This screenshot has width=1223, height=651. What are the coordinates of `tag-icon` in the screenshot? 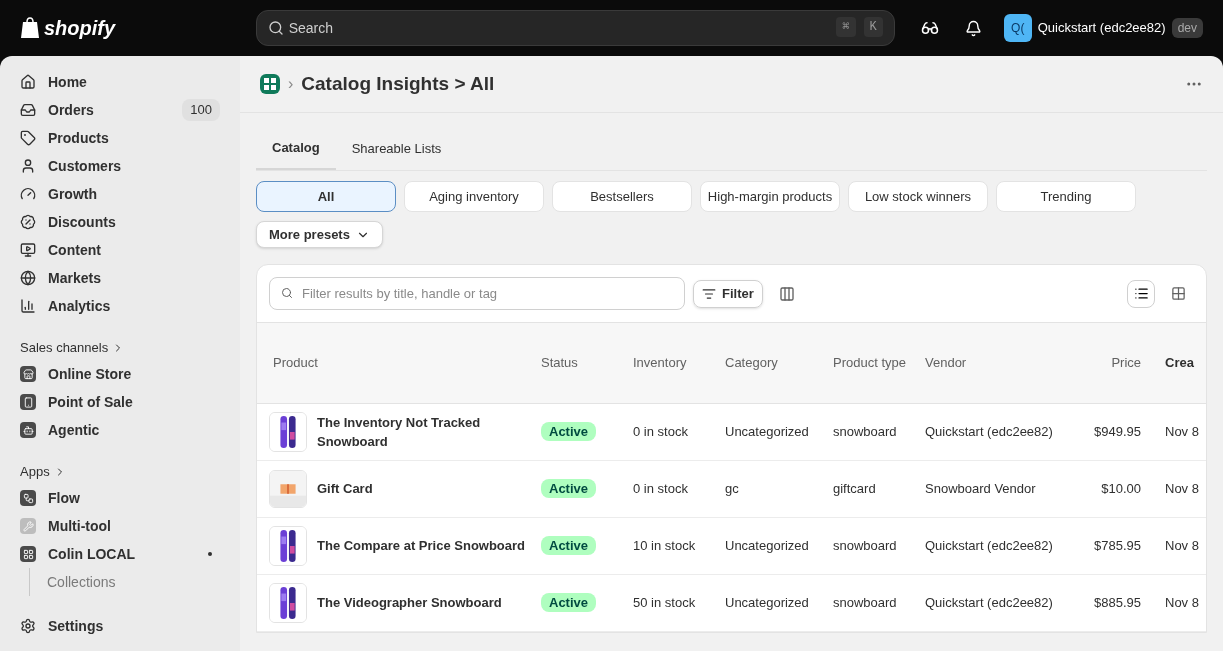 It's located at (28, 138).